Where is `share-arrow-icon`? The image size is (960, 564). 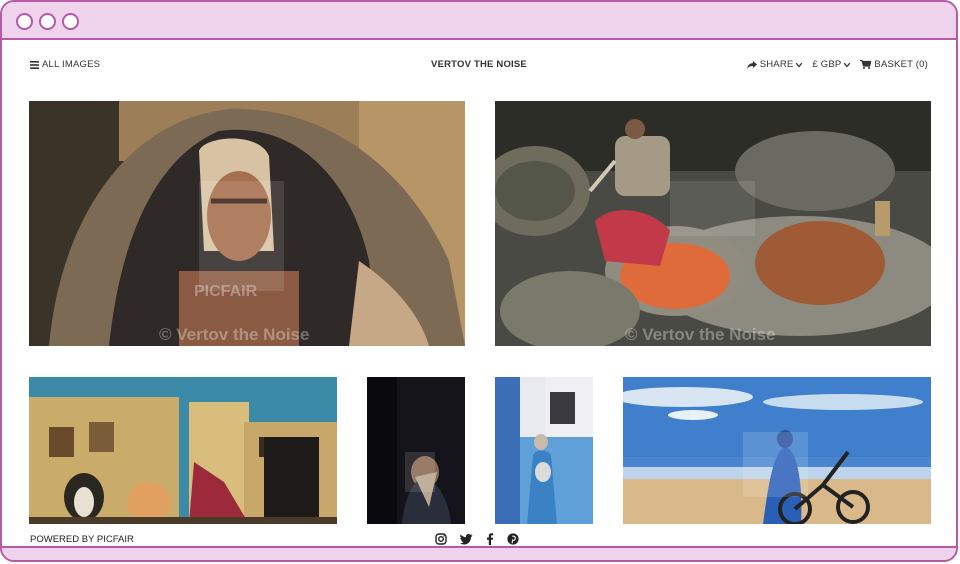 share-arrow-icon is located at coordinates (751, 64).